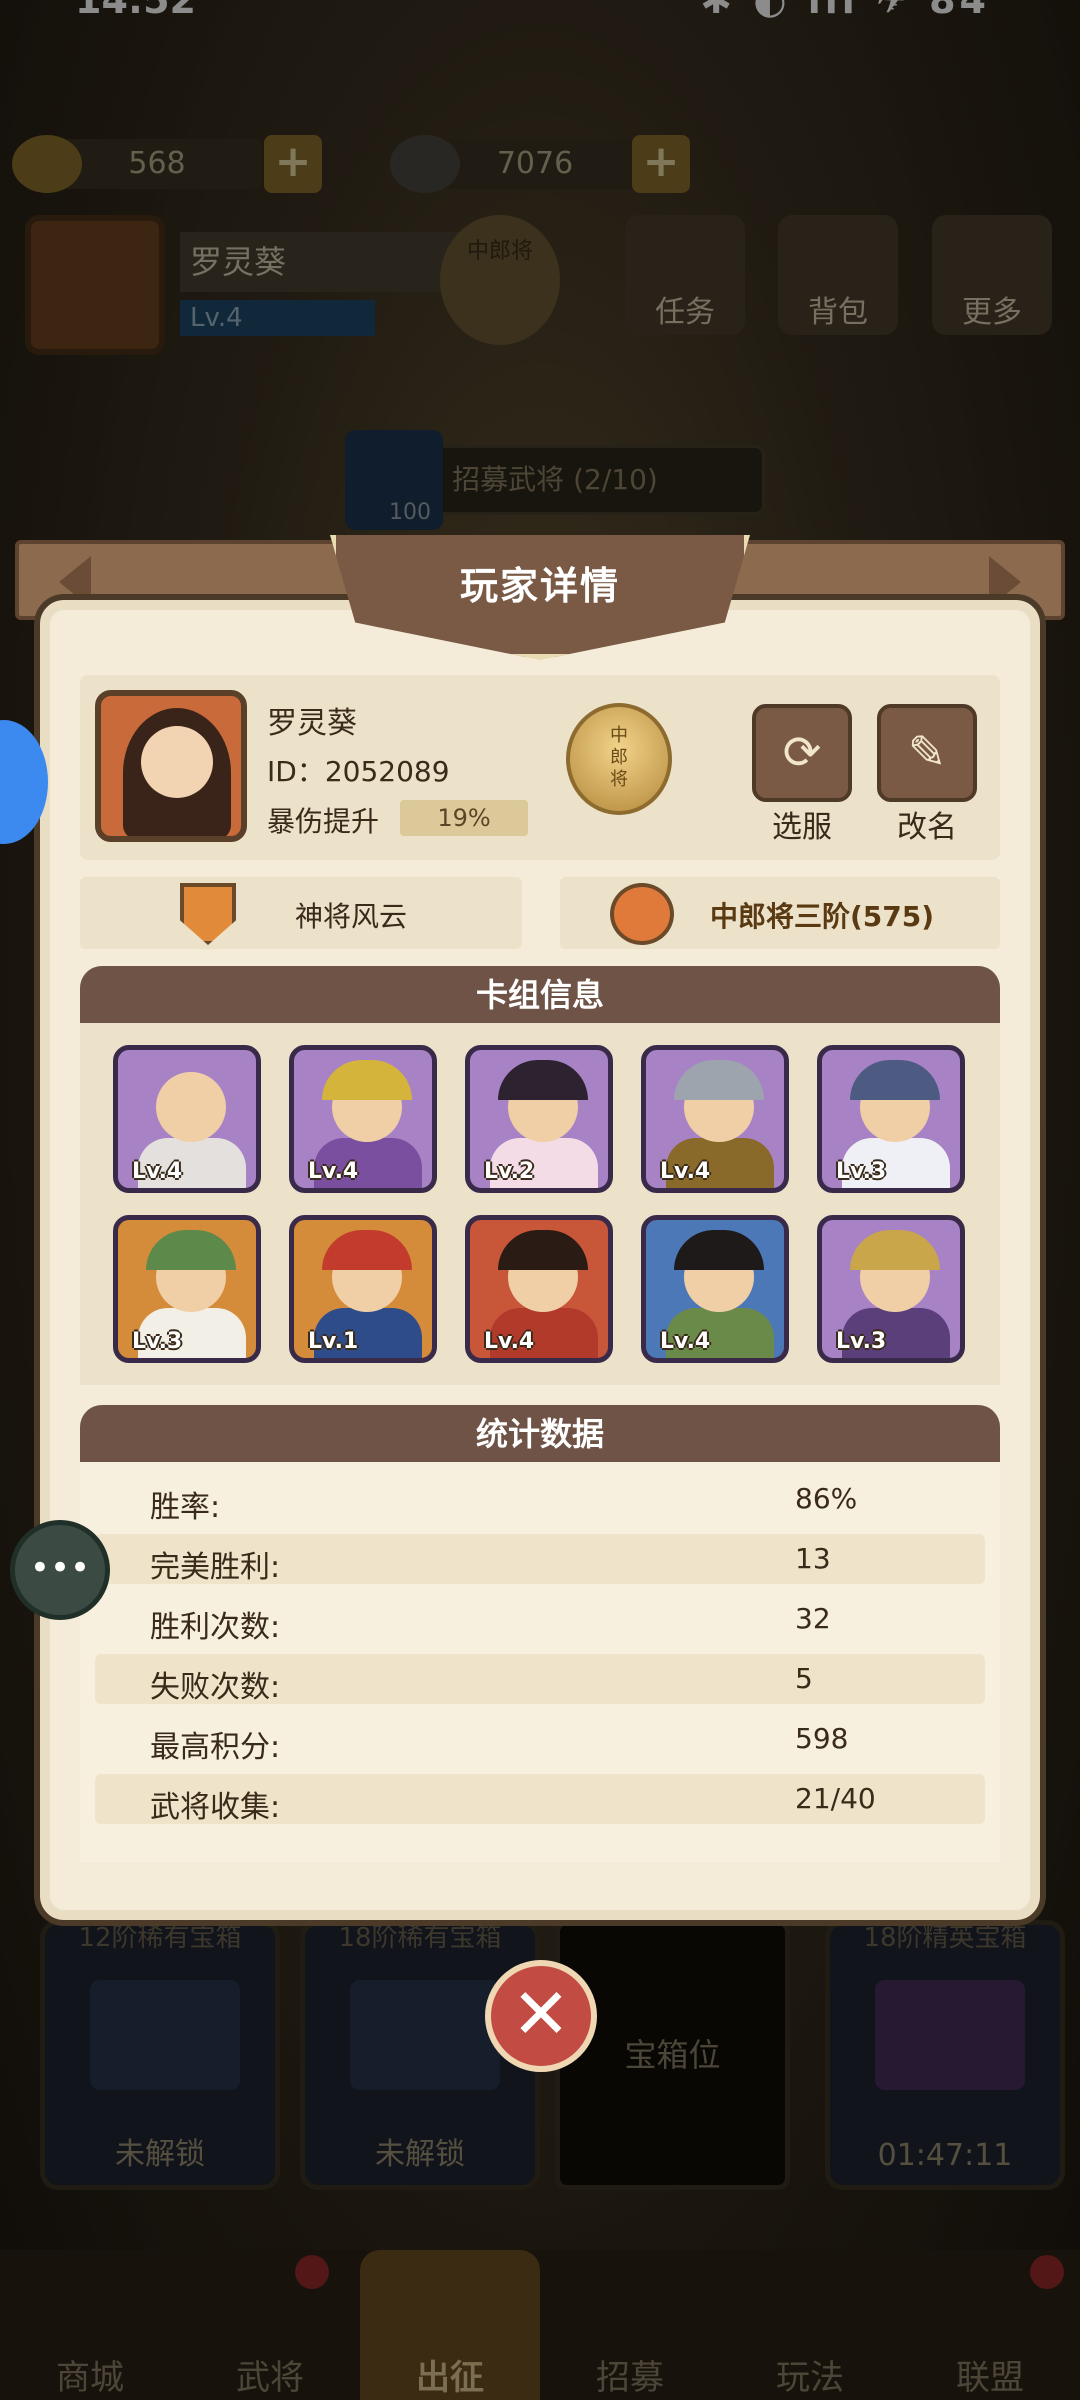 Image resolution: width=1080 pixels, height=2400 pixels. I want to click on hero-card-3: Lv.2, so click(539, 1119).